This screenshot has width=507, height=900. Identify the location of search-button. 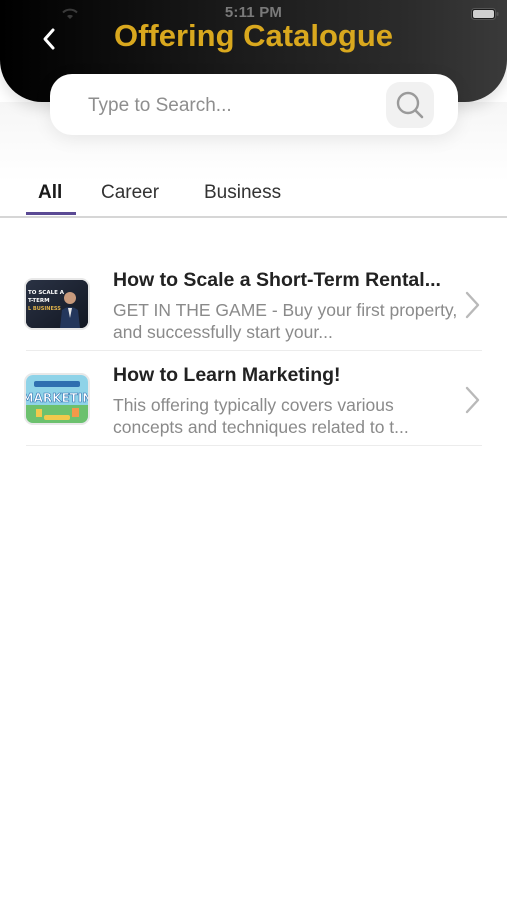
(410, 105).